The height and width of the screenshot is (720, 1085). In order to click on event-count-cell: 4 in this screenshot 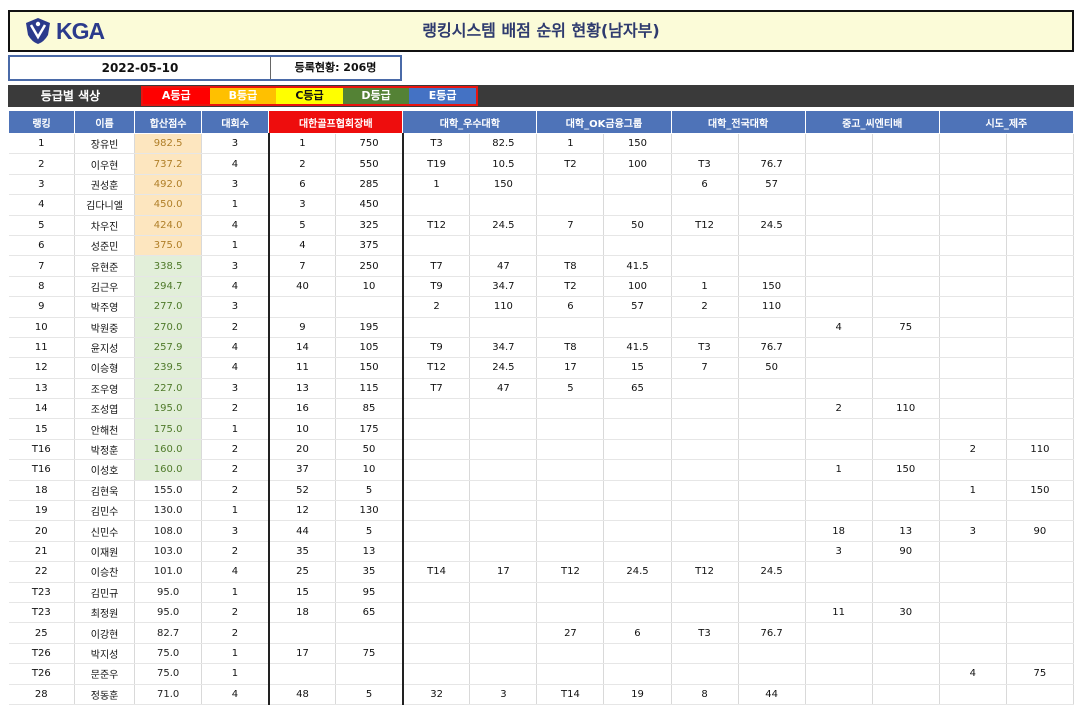, I will do `click(235, 368)`.